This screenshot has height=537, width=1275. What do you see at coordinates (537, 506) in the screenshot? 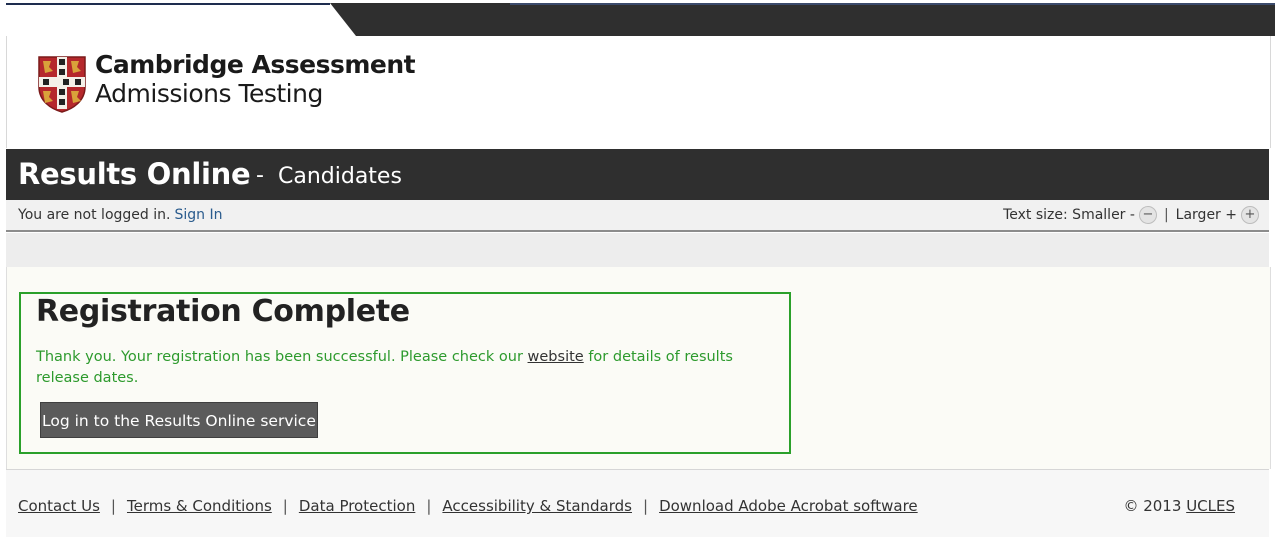
I see `footer-link-accessibility: Accessibility & Standards` at bounding box center [537, 506].